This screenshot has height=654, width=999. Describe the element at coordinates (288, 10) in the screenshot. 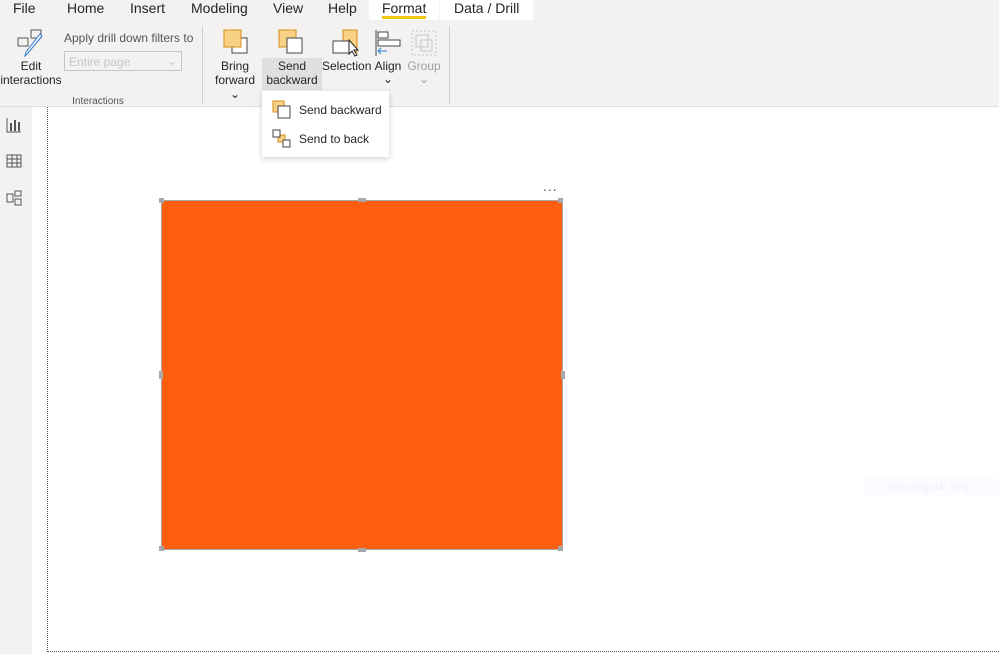

I see `tab-view: View` at that location.